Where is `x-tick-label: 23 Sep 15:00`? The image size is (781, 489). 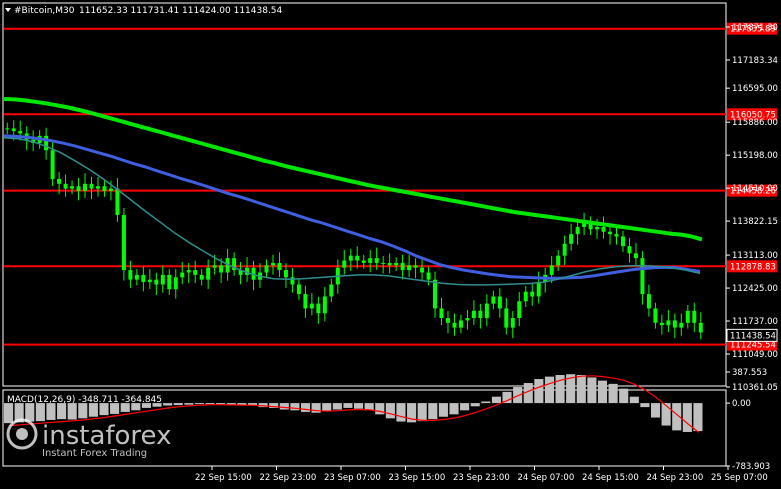 x-tick-label: 23 Sep 15:00 is located at coordinates (417, 478).